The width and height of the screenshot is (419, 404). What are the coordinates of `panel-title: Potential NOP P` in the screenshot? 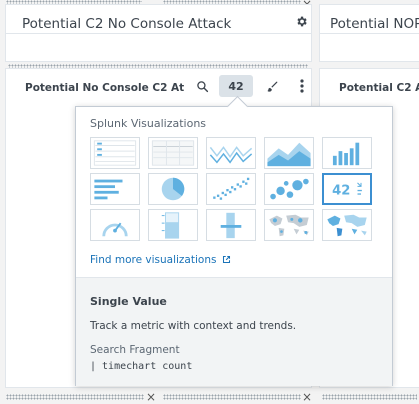 It's located at (374, 24).